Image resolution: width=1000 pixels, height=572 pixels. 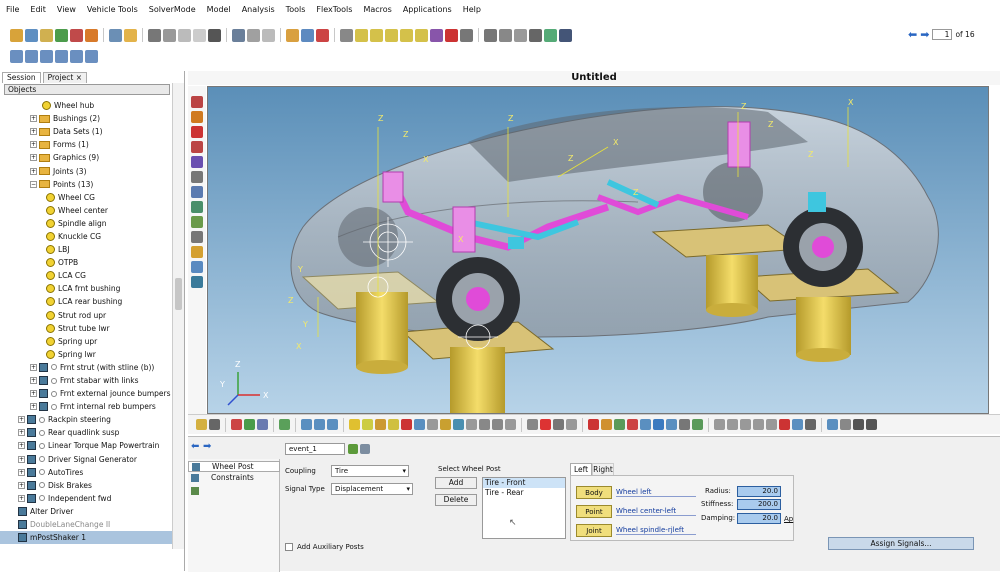 What do you see at coordinates (207, 446) in the screenshot?
I see `forward-icon: ➡` at bounding box center [207, 446].